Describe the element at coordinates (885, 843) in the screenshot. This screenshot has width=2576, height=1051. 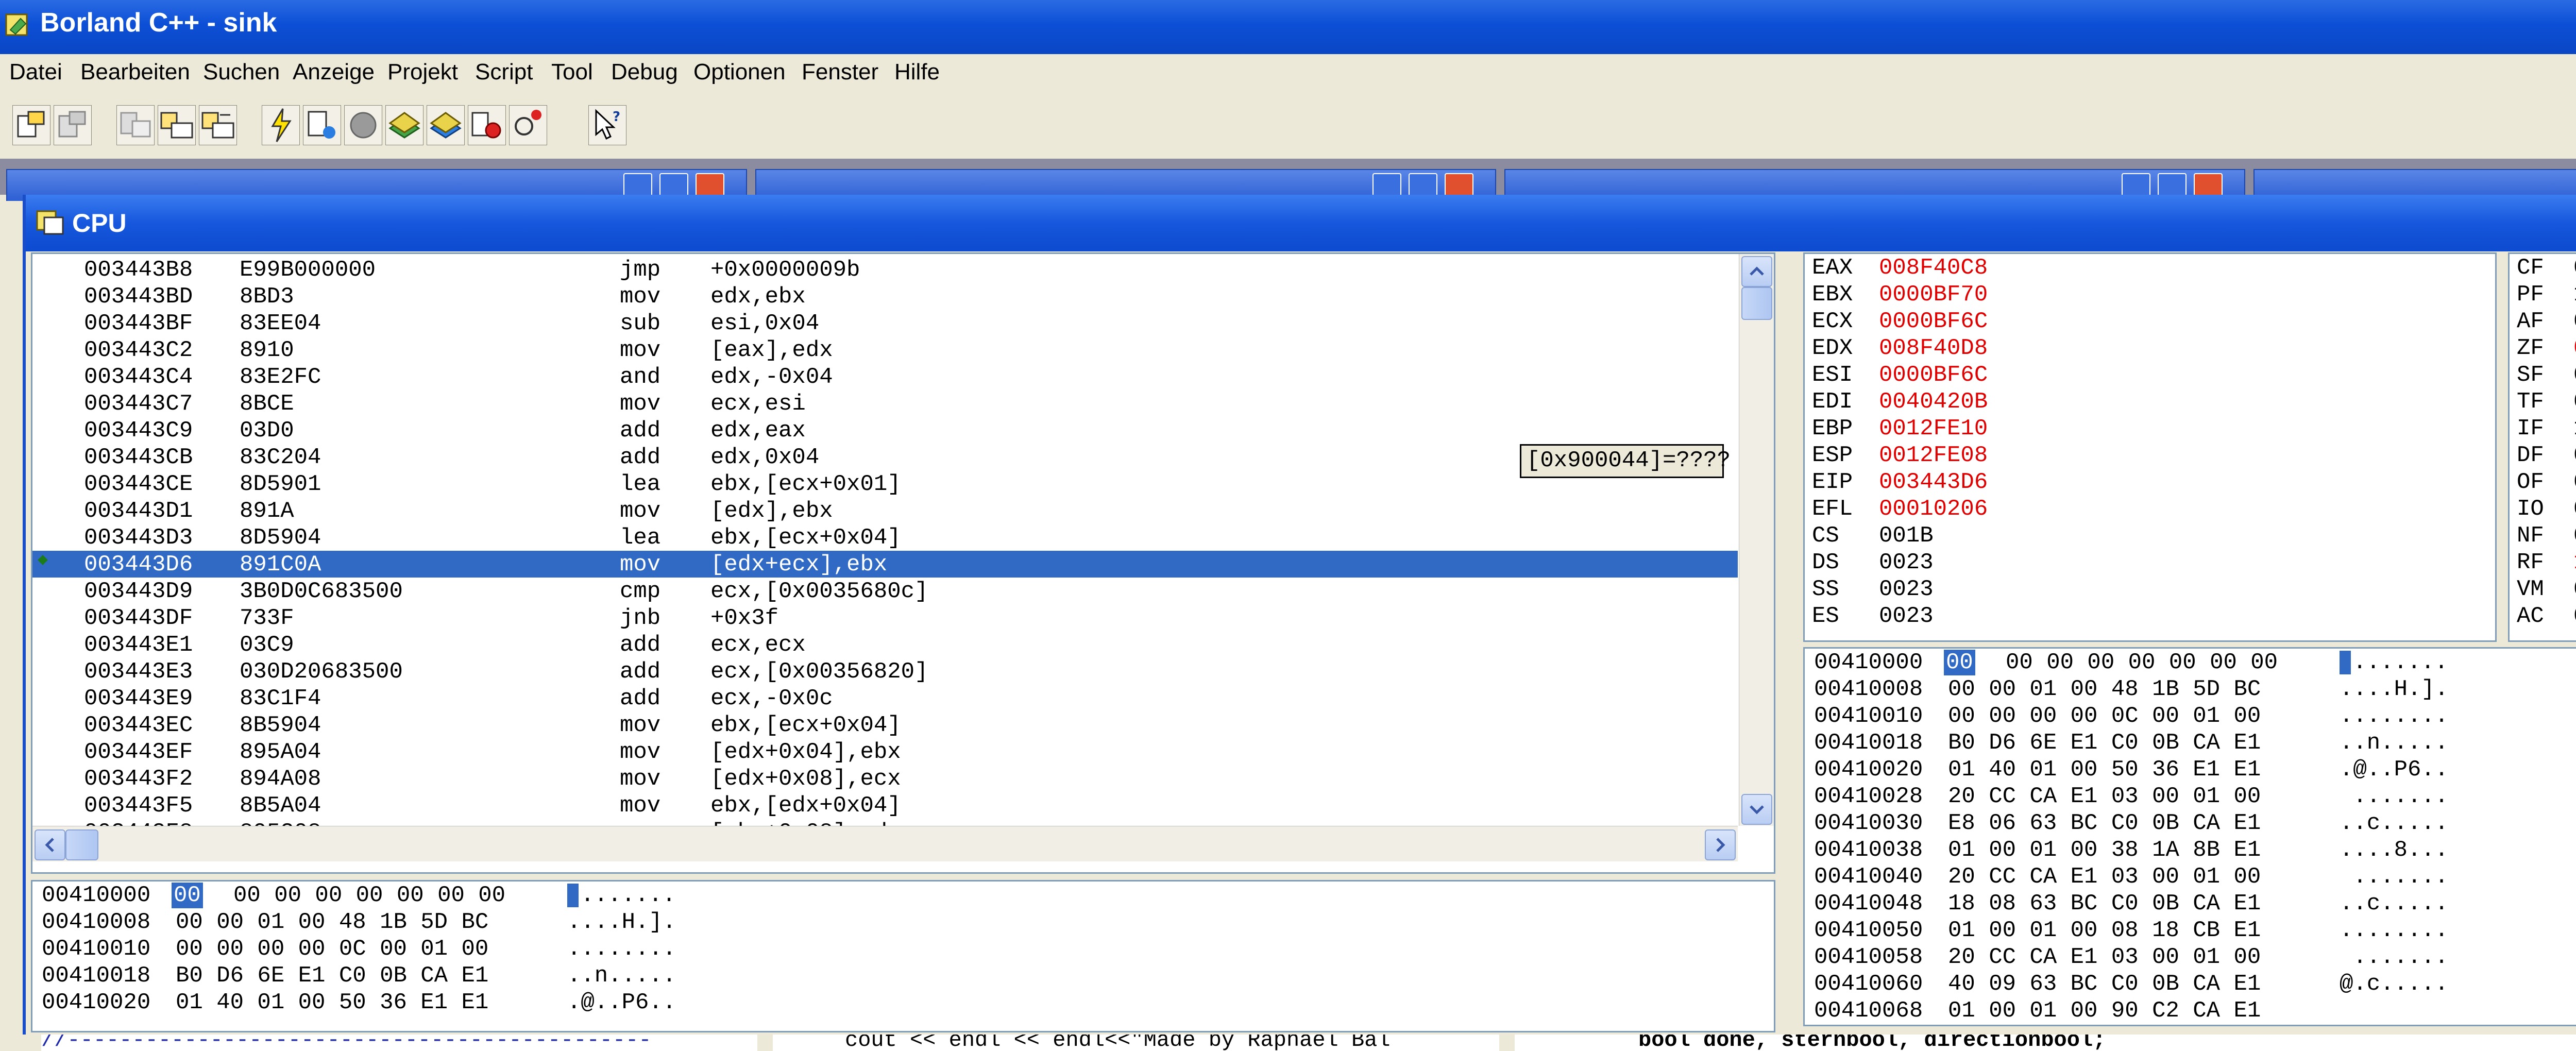
I see `disassembly-horizontal-scrollbar` at that location.